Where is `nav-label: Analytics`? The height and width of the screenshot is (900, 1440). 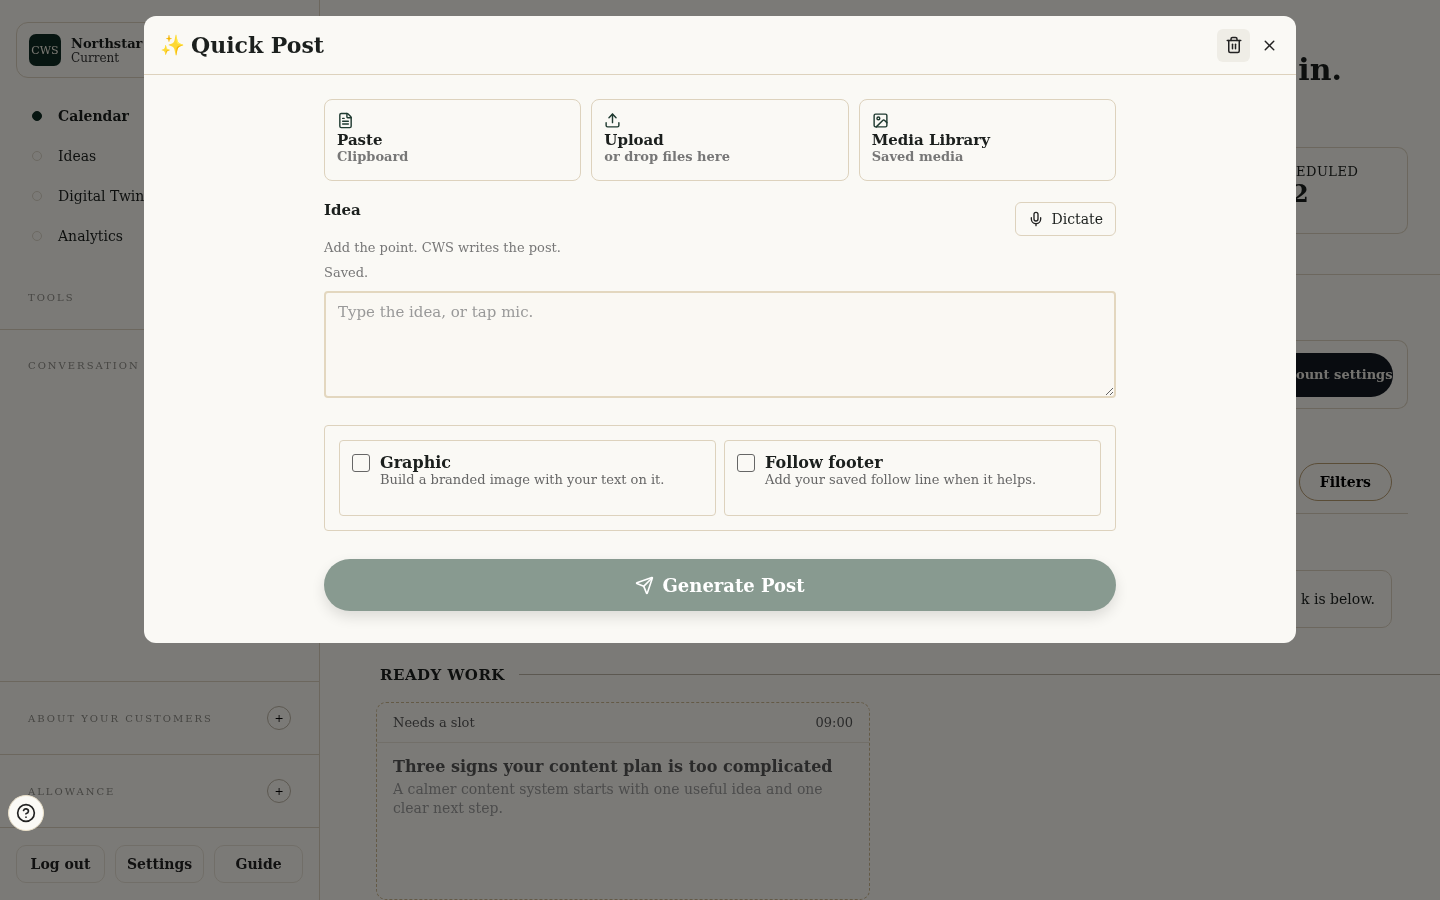
nav-label: Analytics is located at coordinates (90, 236).